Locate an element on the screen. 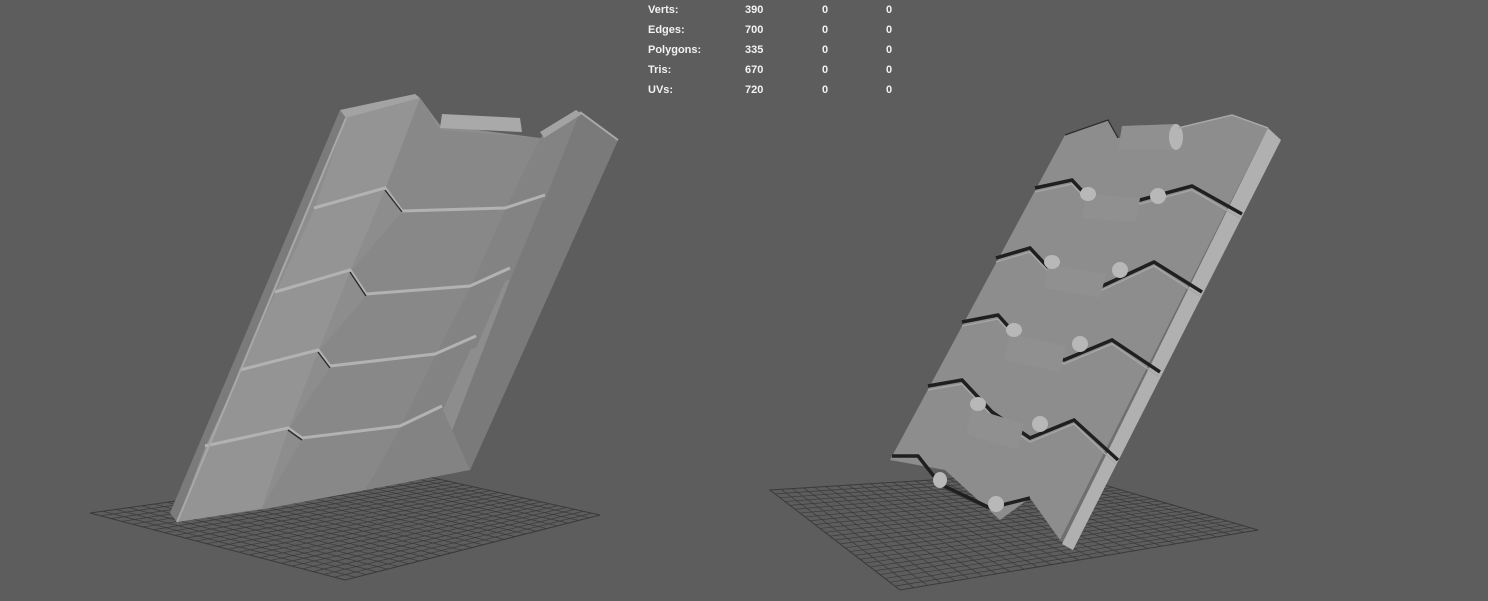 This screenshot has width=1488, height=601. tread-lug is located at coordinates (1150, 137).